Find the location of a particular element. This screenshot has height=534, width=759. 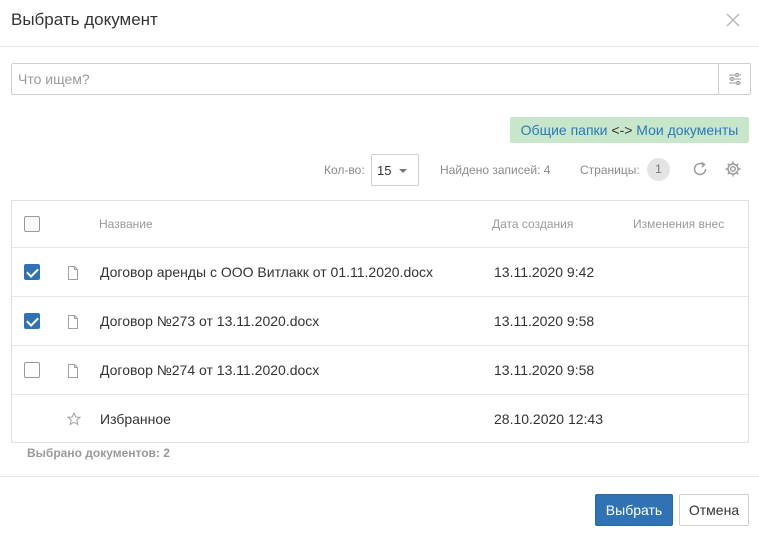

column-name-header: Название is located at coordinates (126, 224).